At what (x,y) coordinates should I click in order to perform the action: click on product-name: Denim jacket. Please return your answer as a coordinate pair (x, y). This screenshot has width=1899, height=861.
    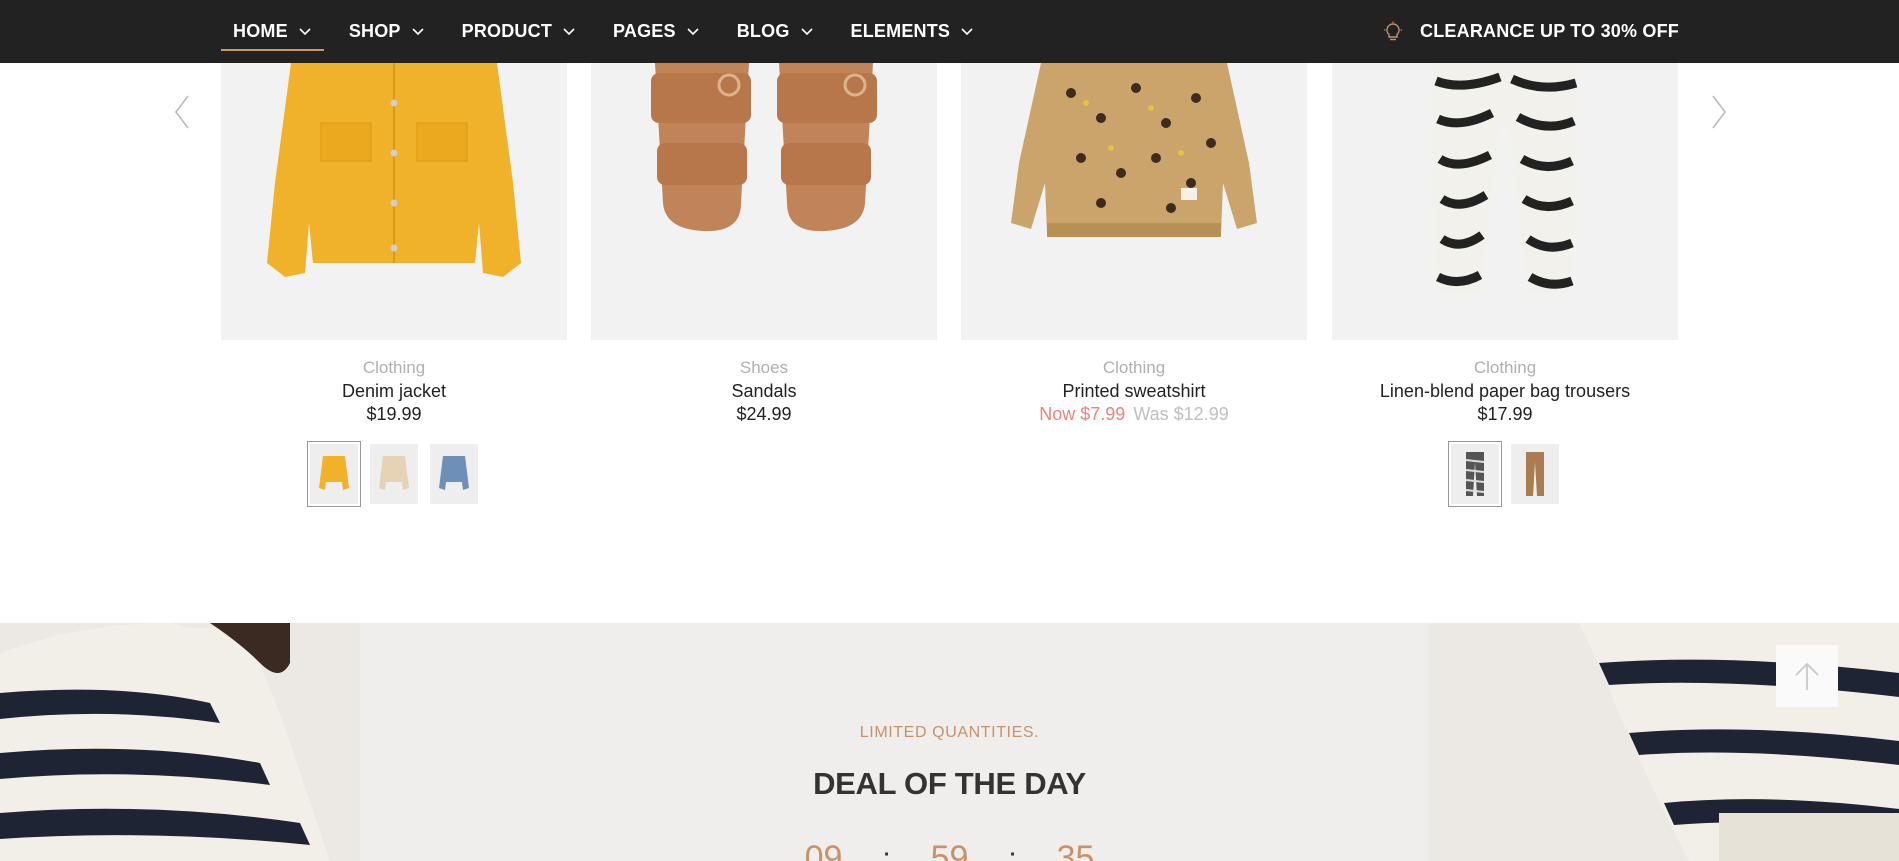
    Looking at the image, I should click on (394, 391).